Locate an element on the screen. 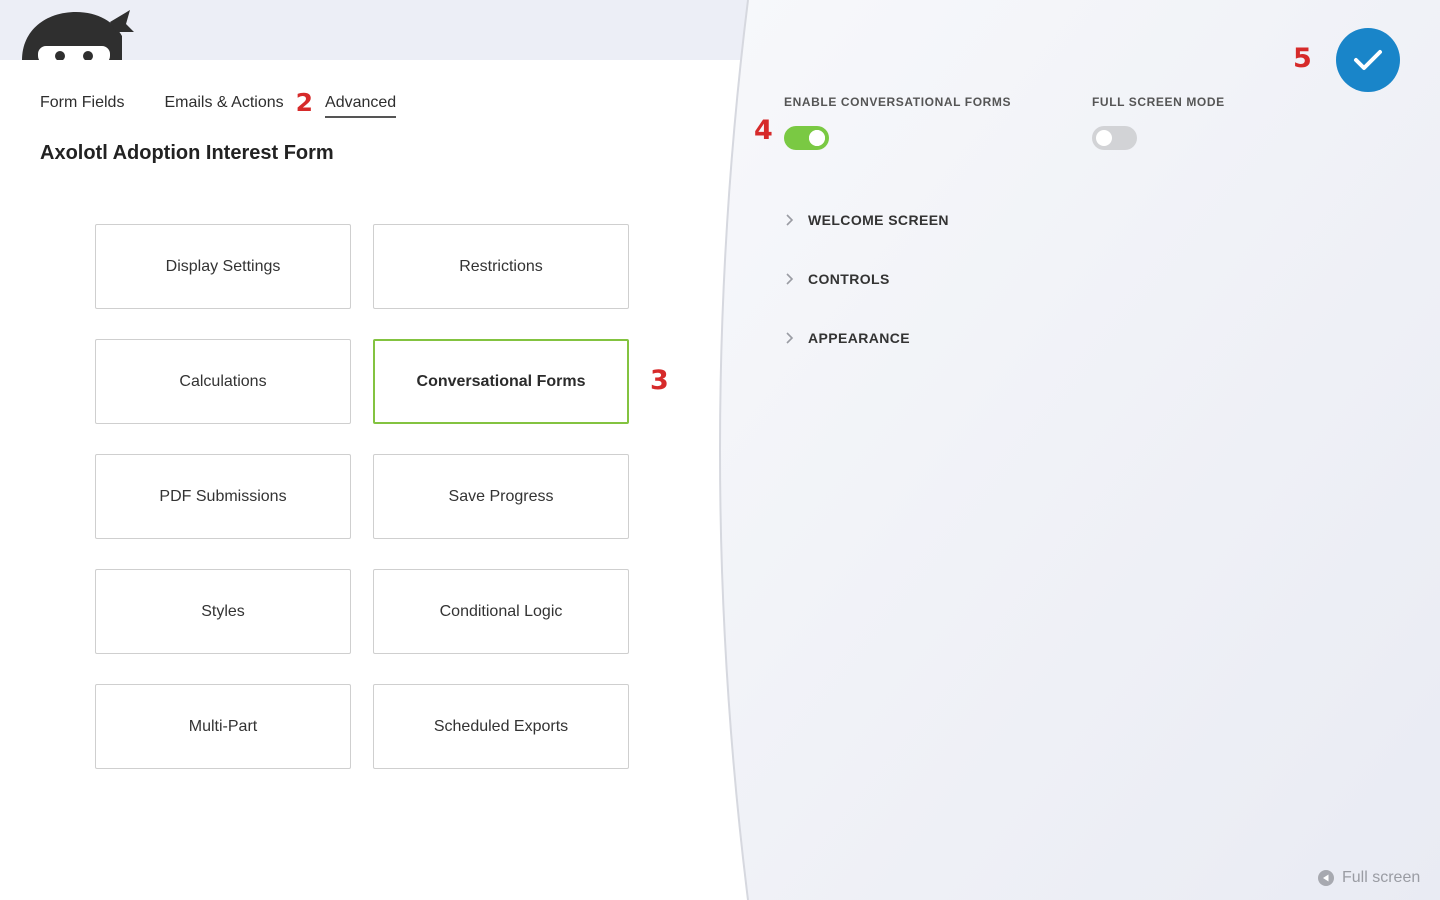 The image size is (1440, 900). section-label: APPEARANCE is located at coordinates (859, 338).